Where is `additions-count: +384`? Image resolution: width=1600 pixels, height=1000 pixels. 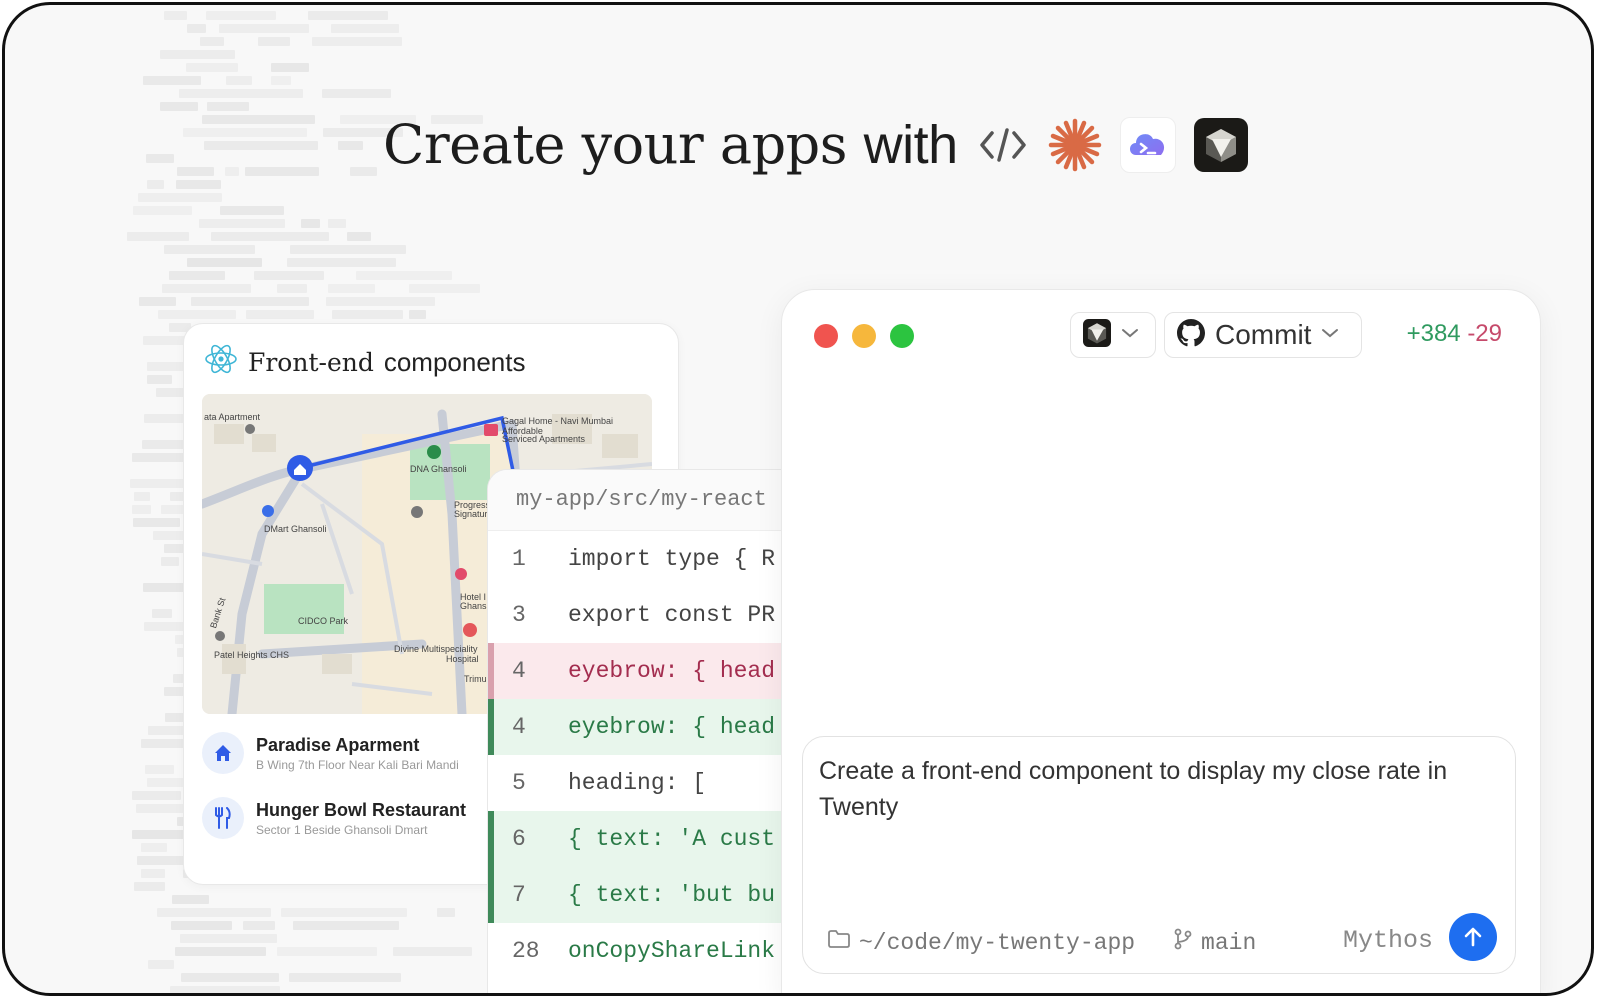
additions-count: +384 is located at coordinates (1433, 333).